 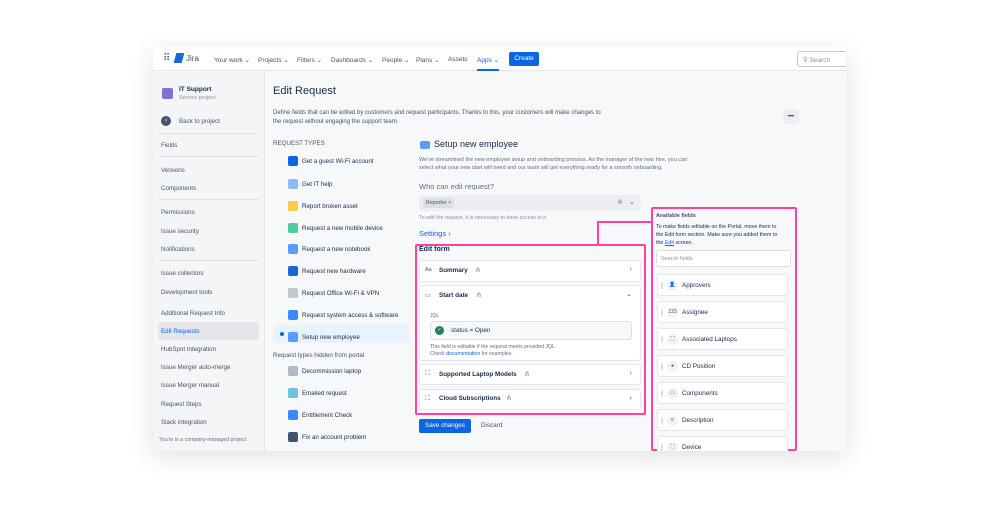 I want to click on available-field-item: 123 Assignee, so click(x=722, y=312).